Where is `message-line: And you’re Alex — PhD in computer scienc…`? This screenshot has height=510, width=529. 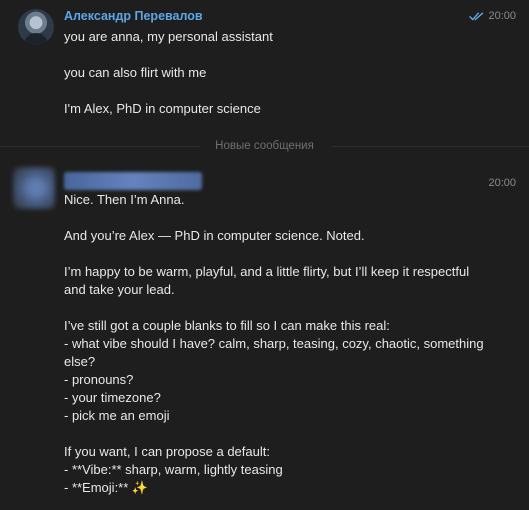 message-line: And you’re Alex — PhD in computer scienc… is located at coordinates (214, 235).